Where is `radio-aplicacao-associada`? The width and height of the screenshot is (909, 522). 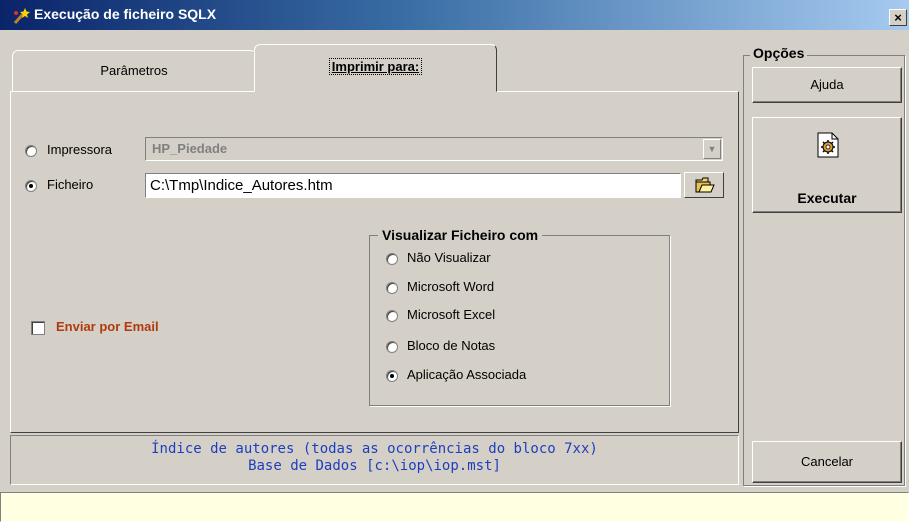
radio-aplicacao-associada is located at coordinates (392, 376).